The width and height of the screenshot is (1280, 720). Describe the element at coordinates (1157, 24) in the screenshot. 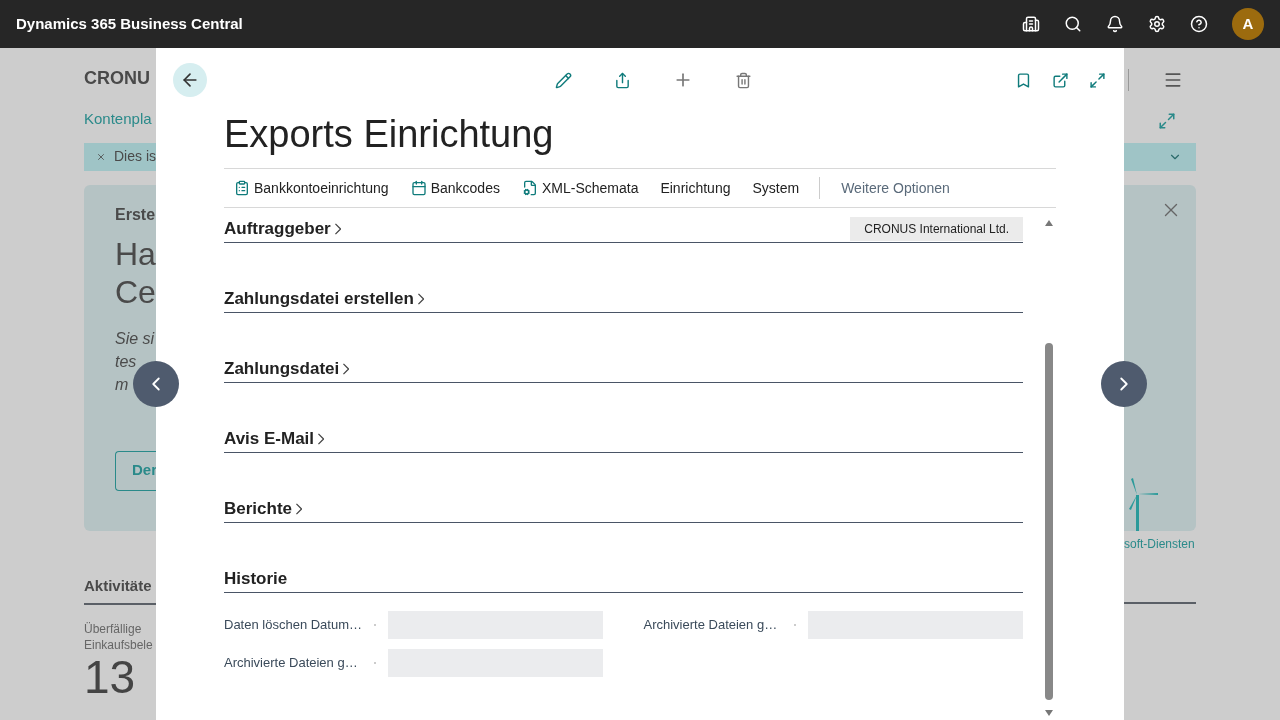

I see `settings-icon` at that location.